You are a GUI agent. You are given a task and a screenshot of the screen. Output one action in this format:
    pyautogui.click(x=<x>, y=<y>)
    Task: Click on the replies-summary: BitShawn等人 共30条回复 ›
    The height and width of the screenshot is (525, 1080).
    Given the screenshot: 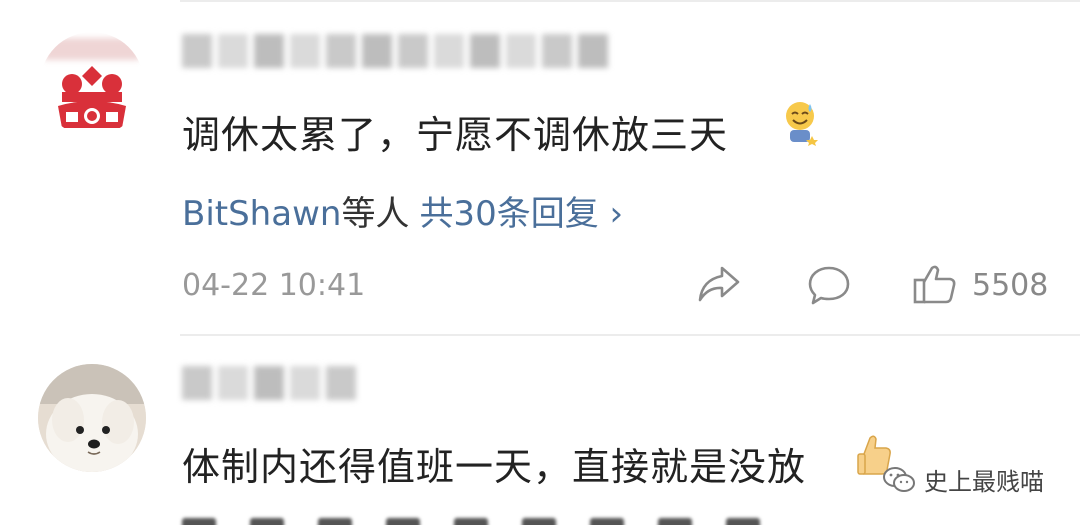 What is the action you would take?
    pyautogui.click(x=402, y=210)
    